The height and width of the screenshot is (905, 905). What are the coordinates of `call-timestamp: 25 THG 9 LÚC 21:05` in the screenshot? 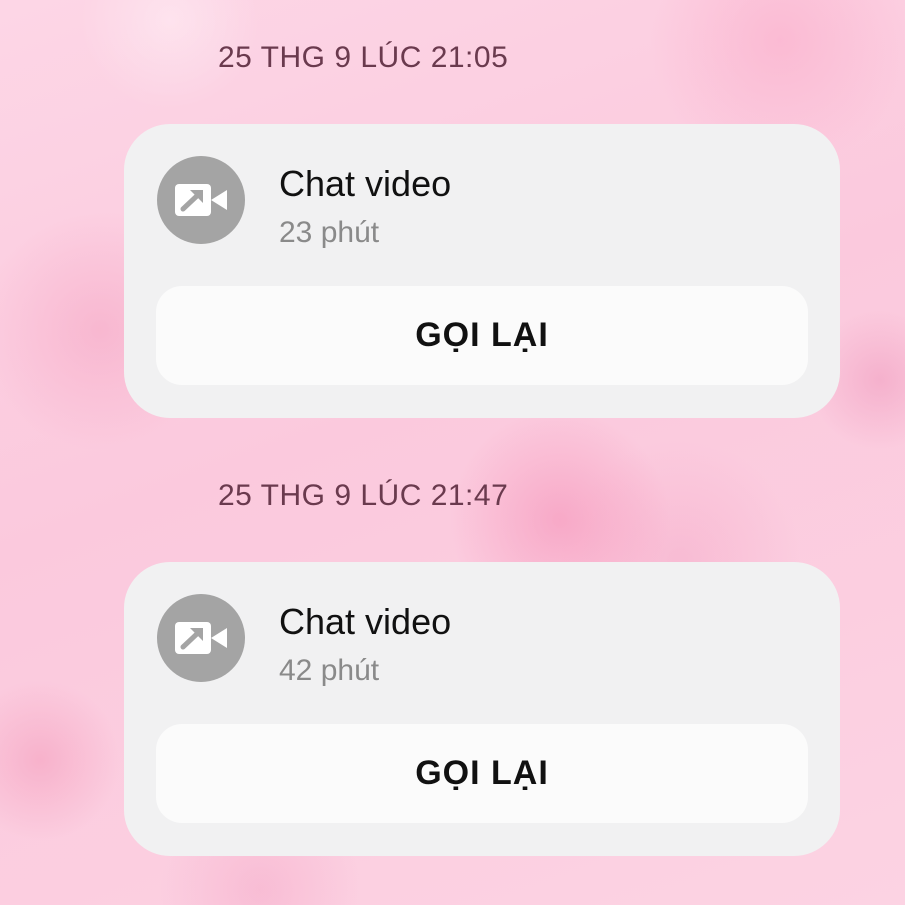 It's located at (363, 57).